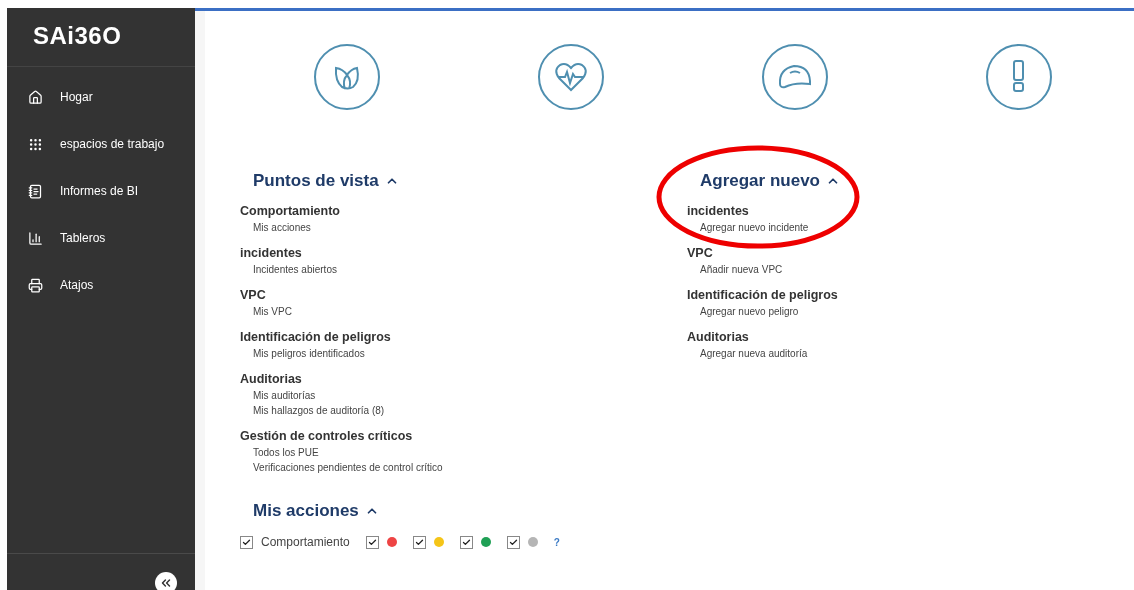 This screenshot has height=590, width=1134. What do you see at coordinates (305, 542) in the screenshot?
I see `filter-label: Comportamiento` at bounding box center [305, 542].